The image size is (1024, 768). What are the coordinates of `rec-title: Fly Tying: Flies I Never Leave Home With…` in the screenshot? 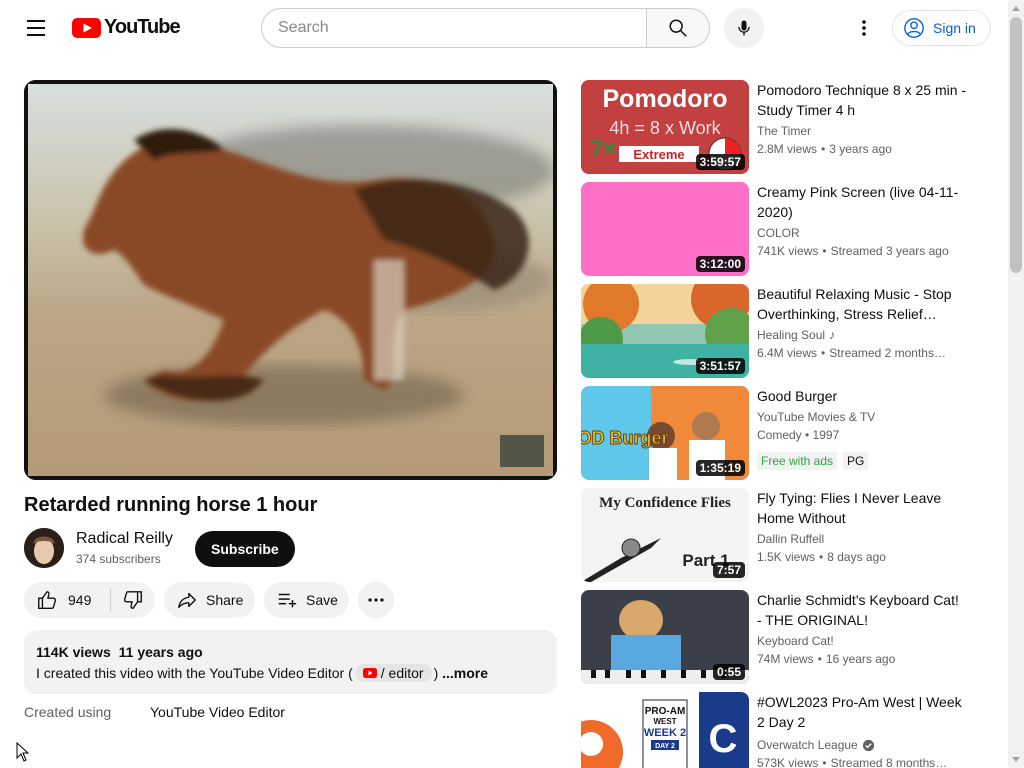 It's located at (862, 508).